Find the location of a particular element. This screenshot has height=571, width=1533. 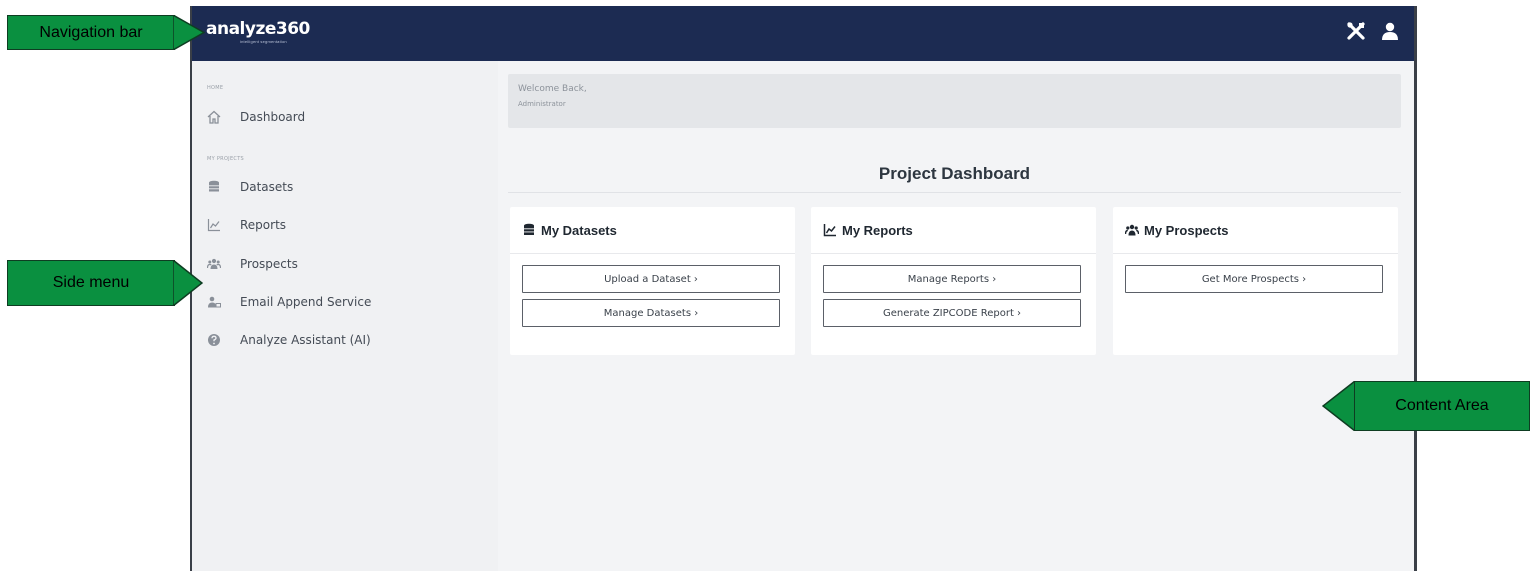

navigation-bar: analyze360 intelligent segmentation is located at coordinates (803, 33).